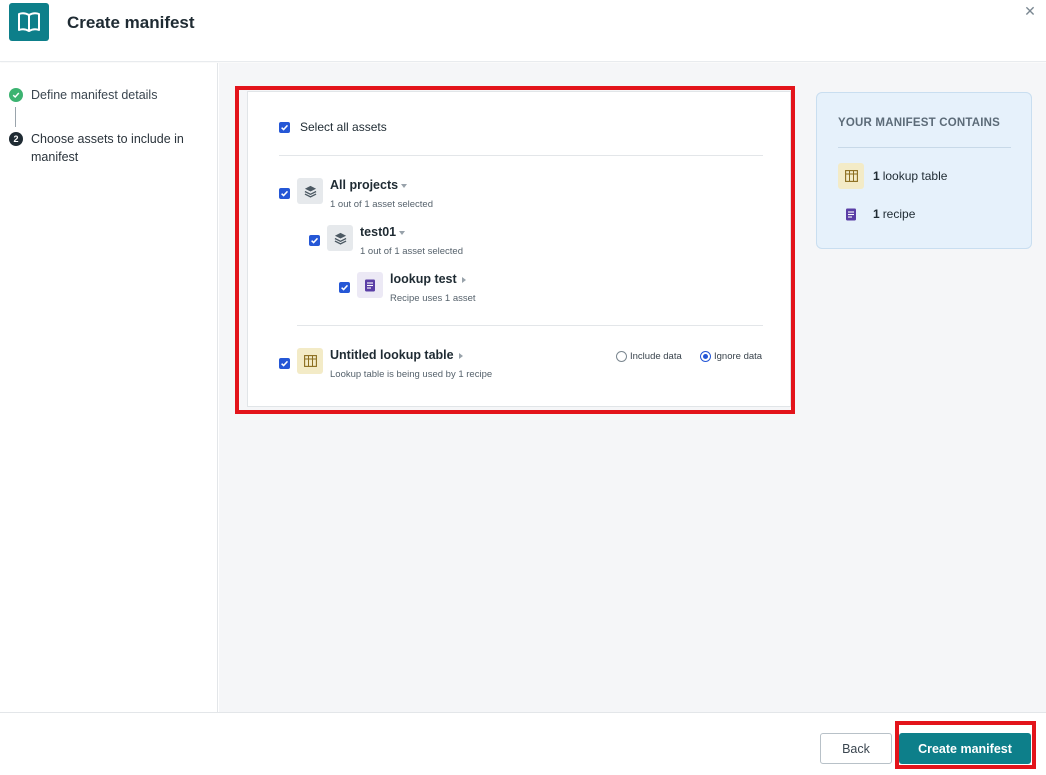 The height and width of the screenshot is (775, 1046). Describe the element at coordinates (915, 176) in the screenshot. I see `summary-label: lookup table` at that location.